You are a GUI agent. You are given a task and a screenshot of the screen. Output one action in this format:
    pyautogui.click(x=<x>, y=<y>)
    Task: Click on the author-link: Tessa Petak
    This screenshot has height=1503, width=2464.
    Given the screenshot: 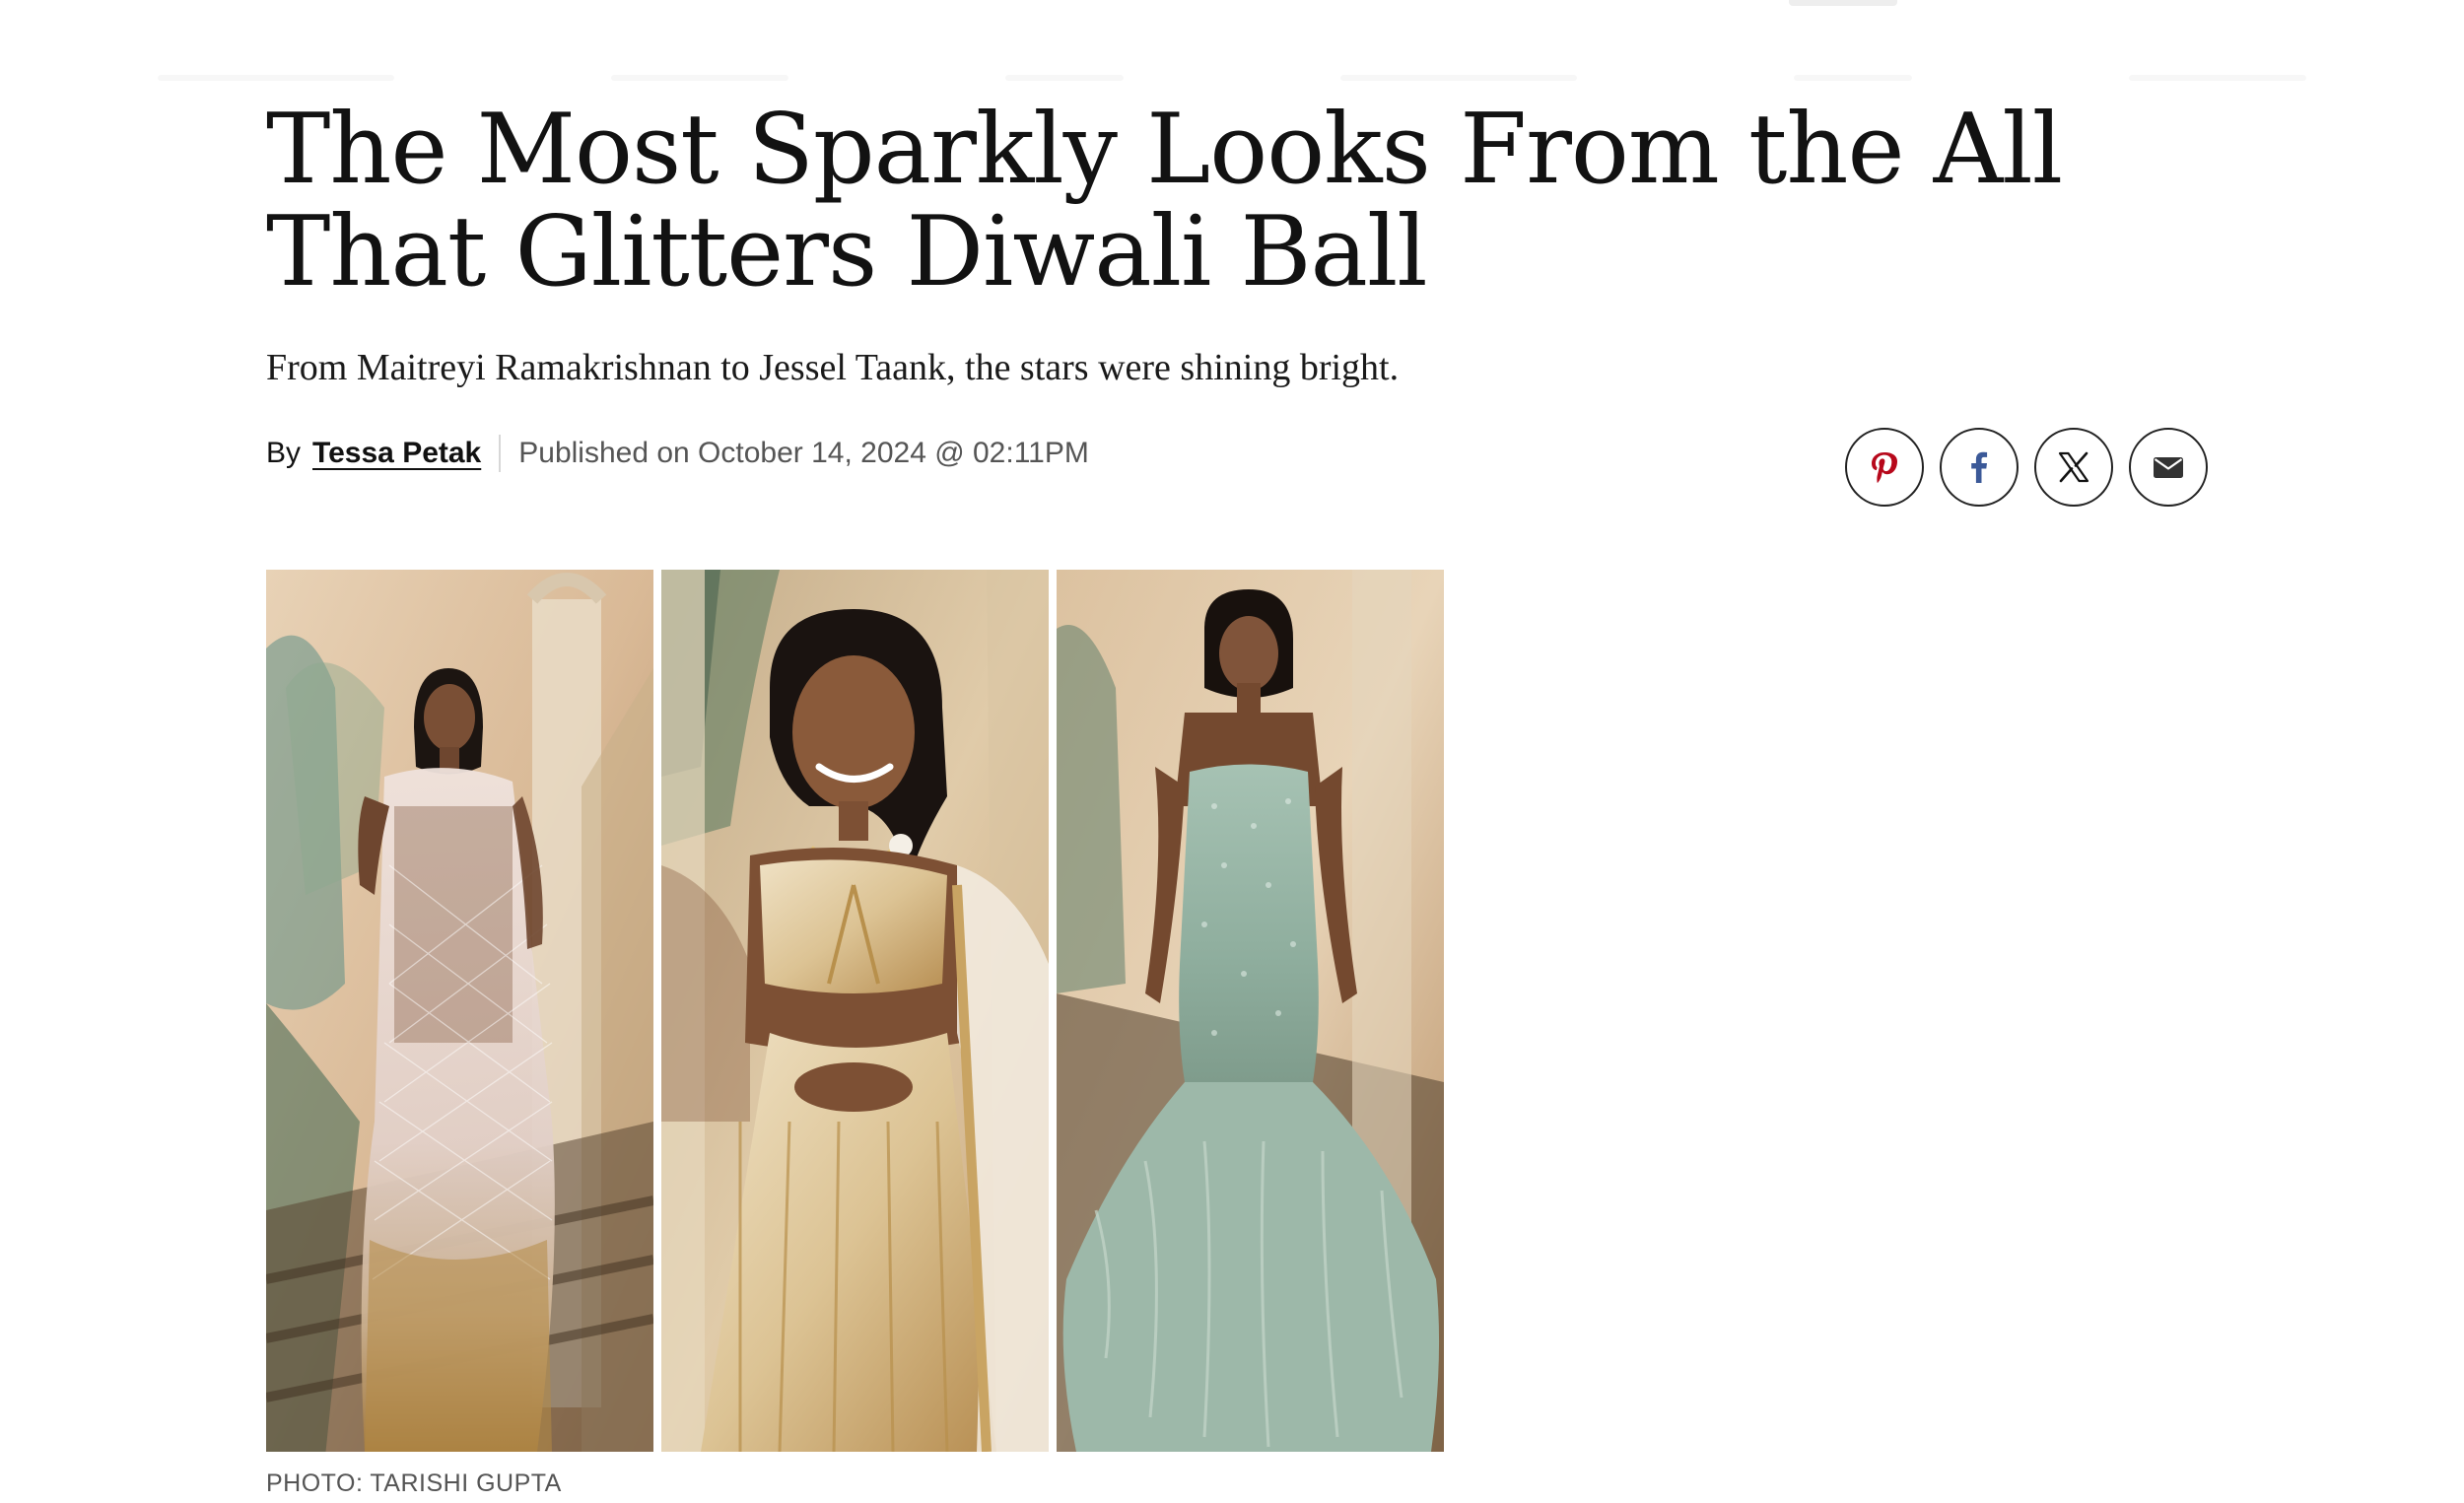 What is the action you would take?
    pyautogui.click(x=396, y=453)
    